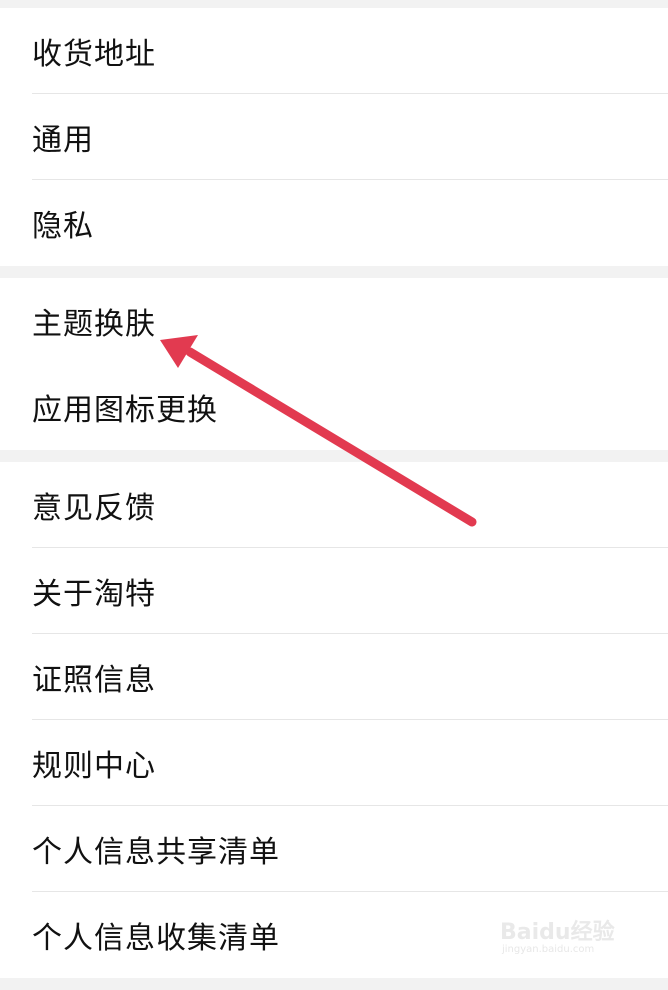 The height and width of the screenshot is (990, 668). Describe the element at coordinates (94, 54) in the screenshot. I see `menu-item-label: 收货地址` at that location.